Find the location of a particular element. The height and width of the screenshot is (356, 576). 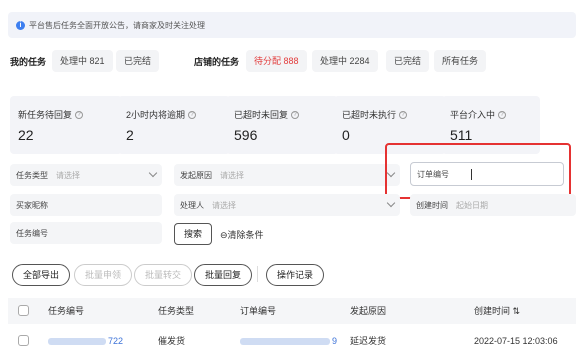

order-no-link: 9 is located at coordinates (288, 341).